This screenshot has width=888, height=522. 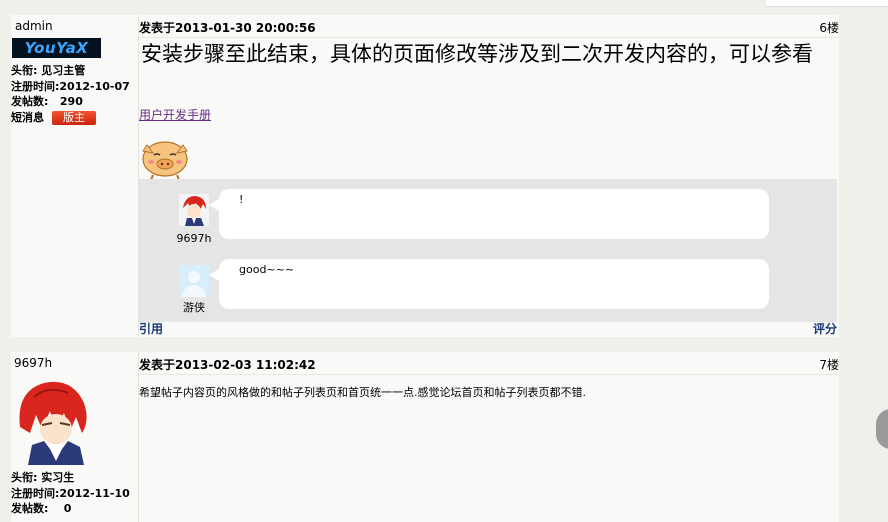 What do you see at coordinates (165, 161) in the screenshot?
I see `pig-emoticon-icon` at bounding box center [165, 161].